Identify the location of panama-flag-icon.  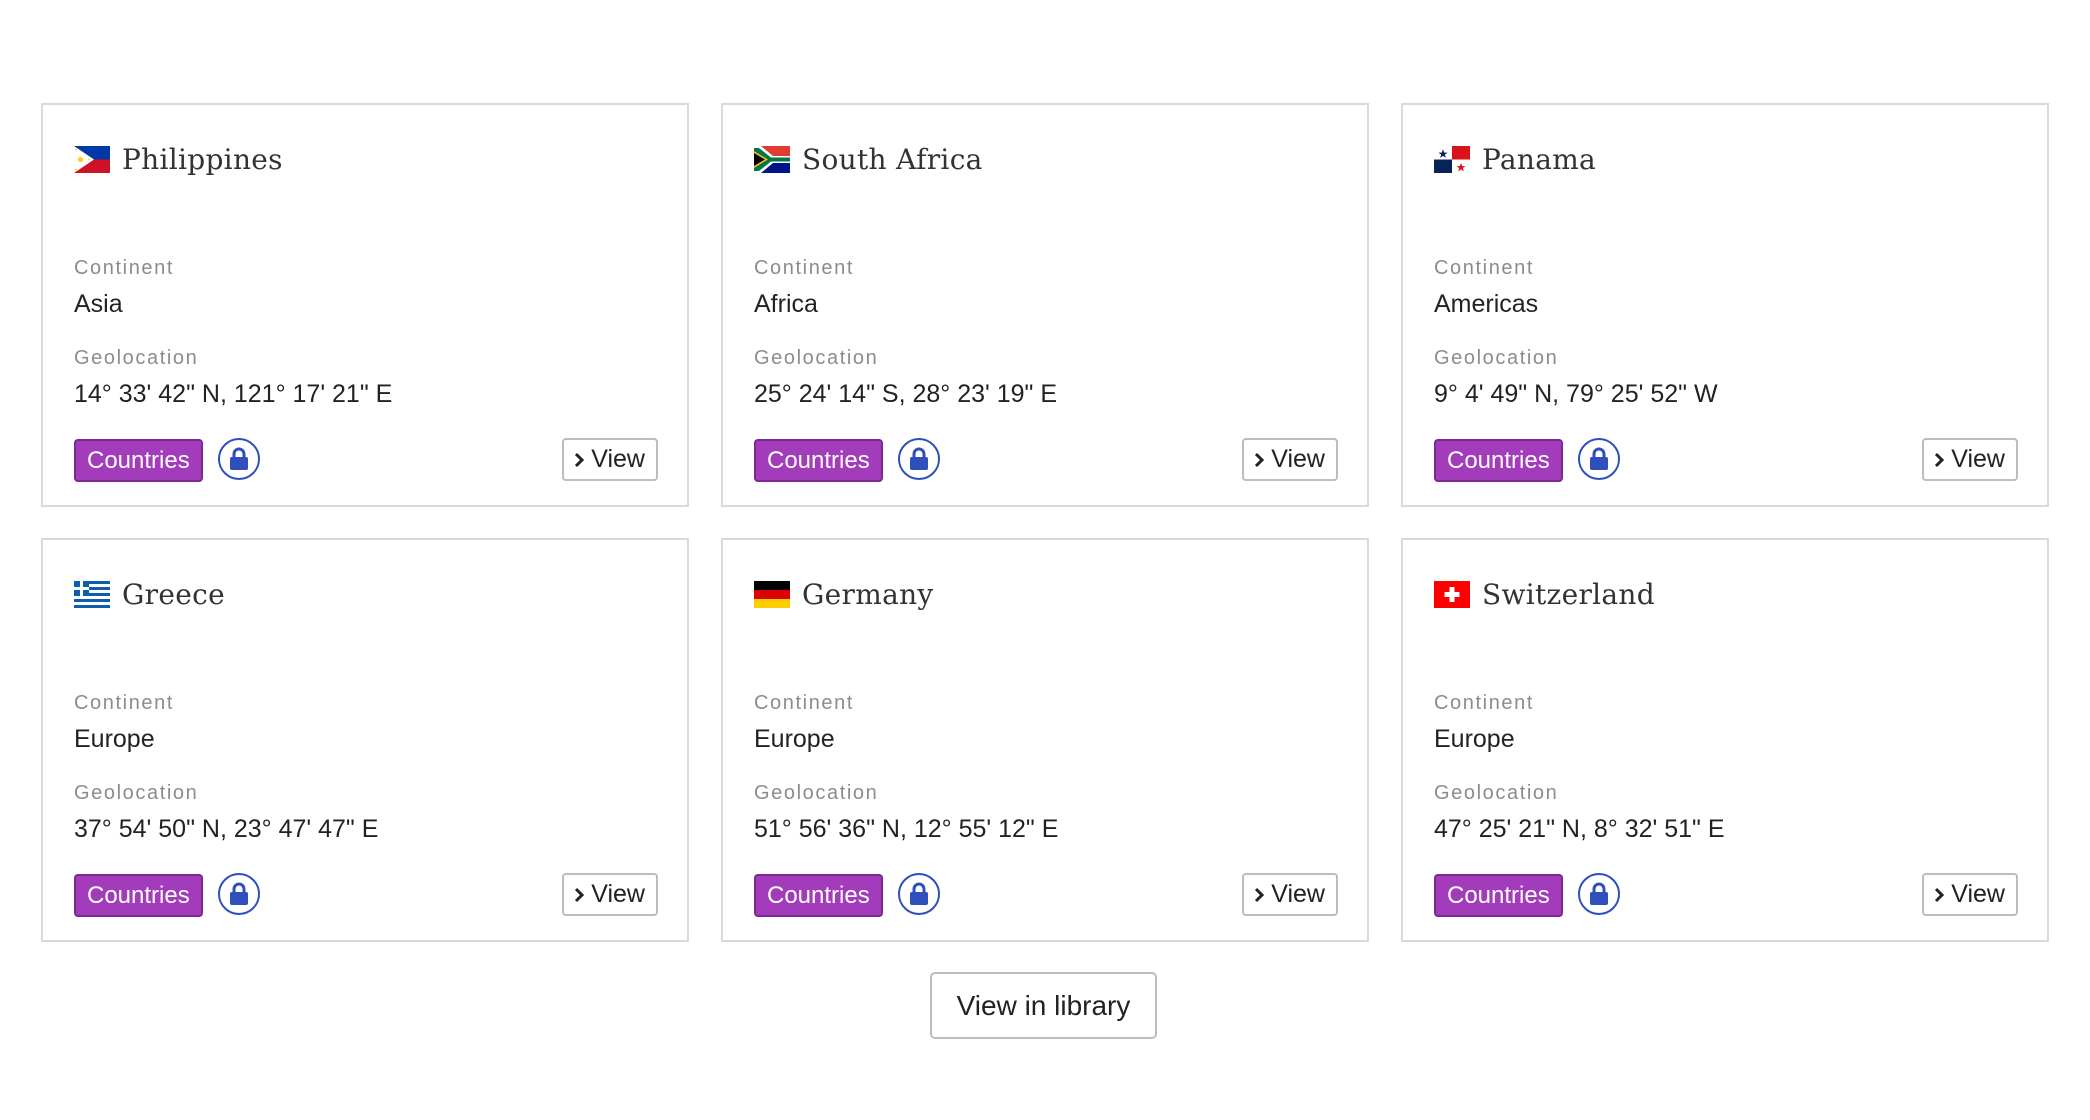
(1452, 159).